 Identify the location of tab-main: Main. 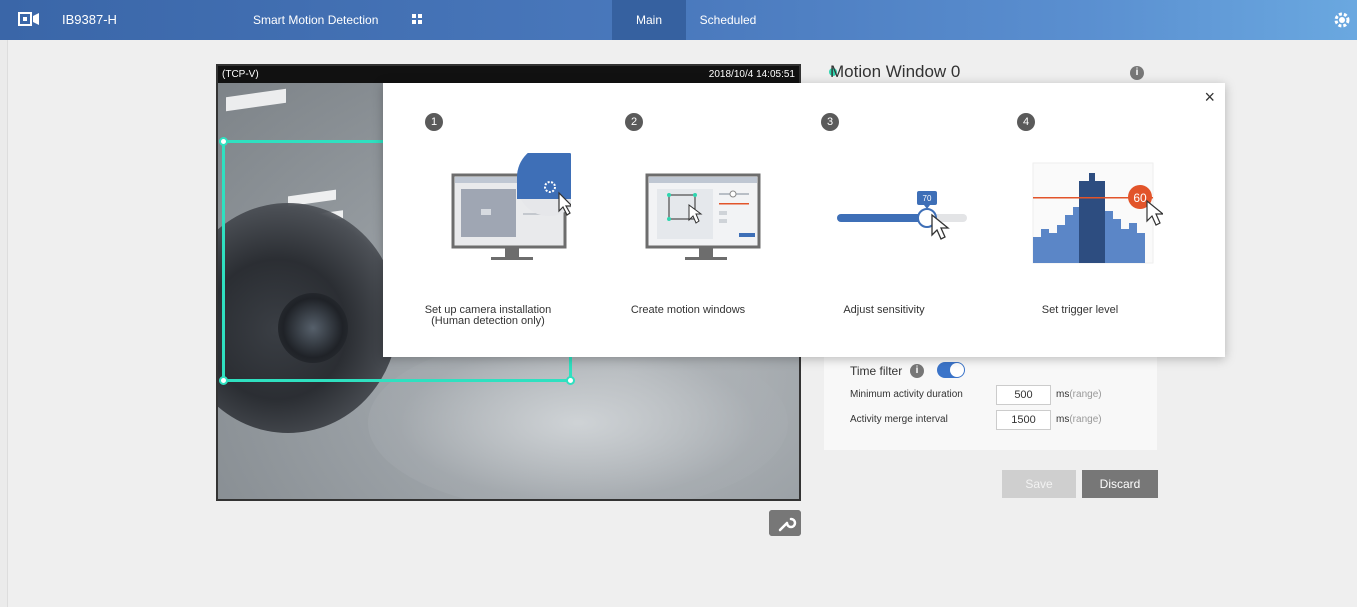
(649, 20).